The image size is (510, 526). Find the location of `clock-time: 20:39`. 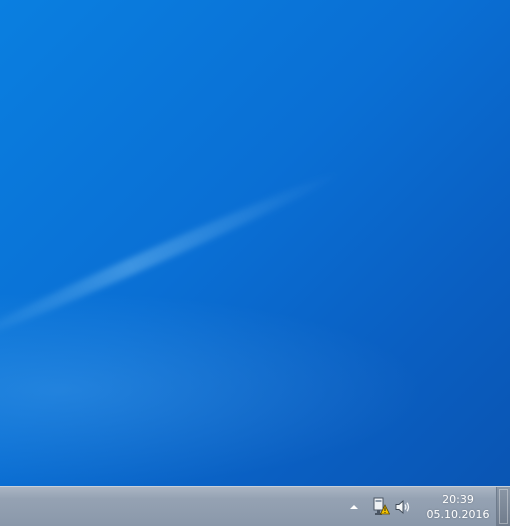

clock-time: 20:39 is located at coordinates (458, 499).